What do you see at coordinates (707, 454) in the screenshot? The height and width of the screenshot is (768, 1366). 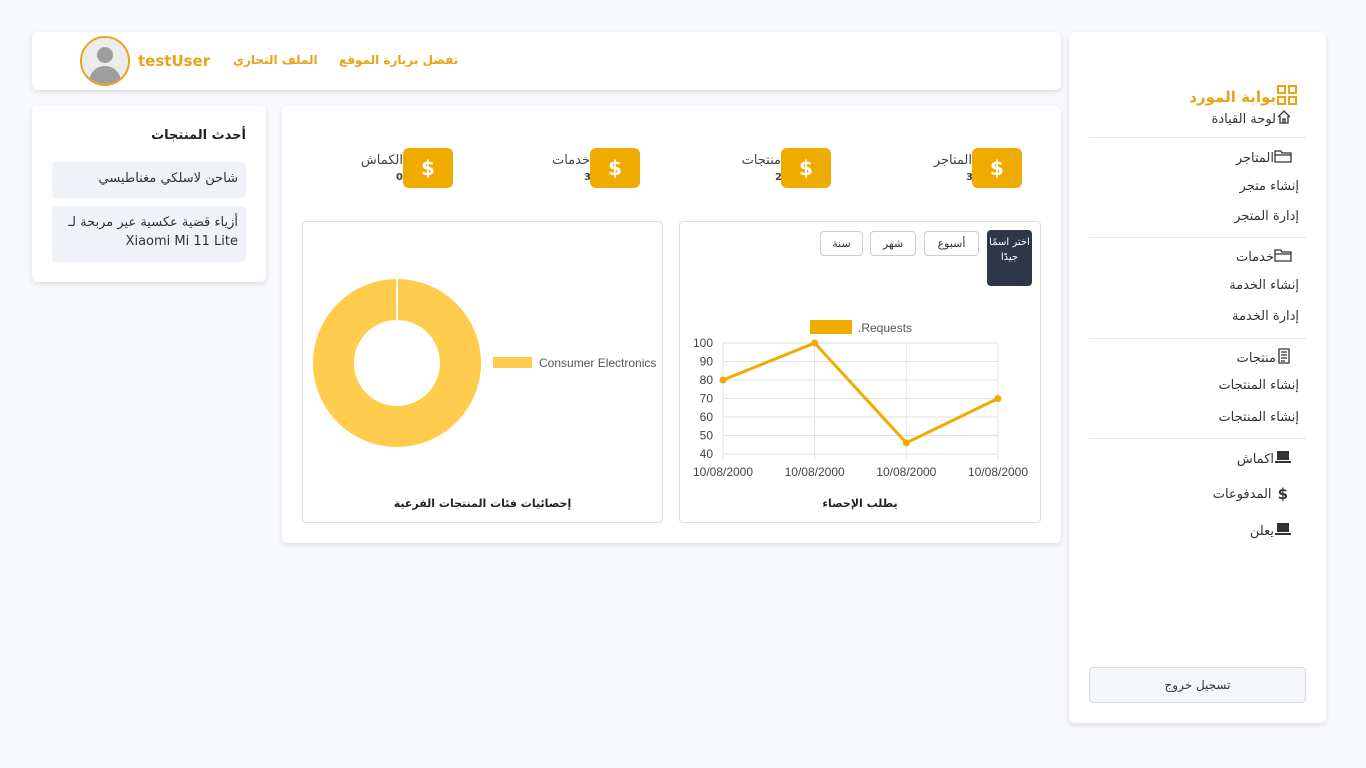 I see `y-tick-label: 40` at bounding box center [707, 454].